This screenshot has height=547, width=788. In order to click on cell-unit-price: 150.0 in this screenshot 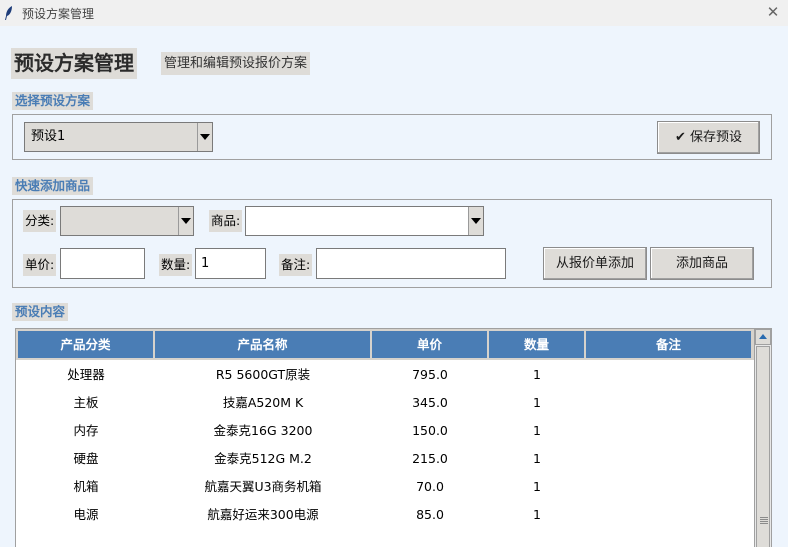, I will do `click(430, 430)`.